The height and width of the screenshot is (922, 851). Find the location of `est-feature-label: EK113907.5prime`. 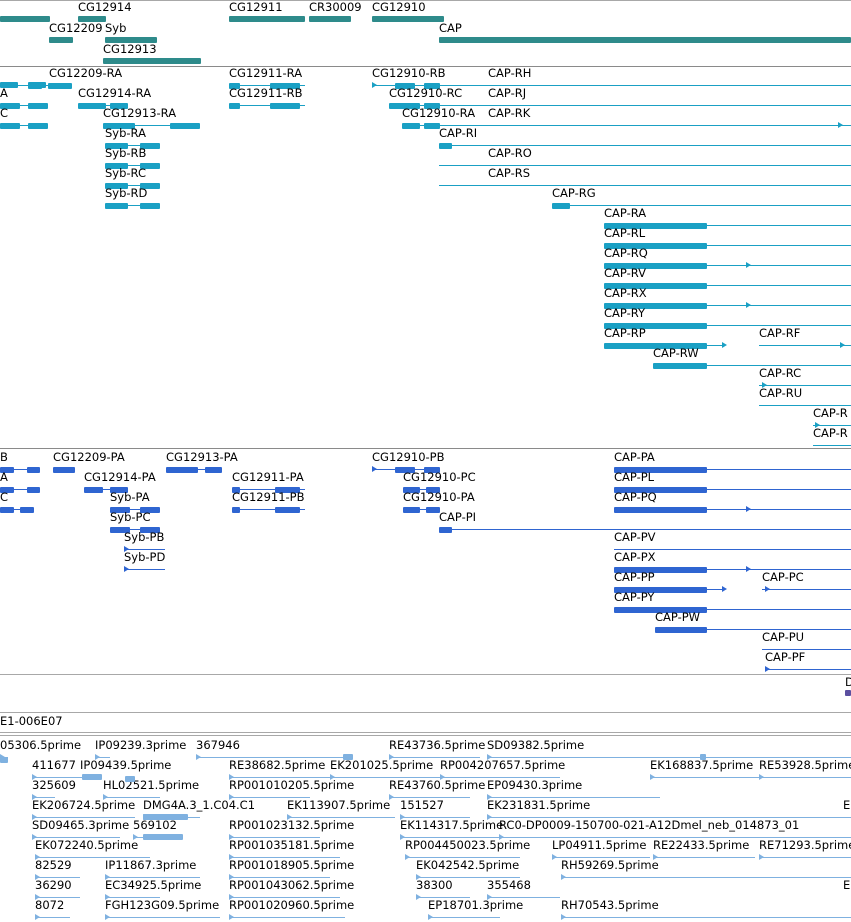

est-feature-label: EK113907.5prime is located at coordinates (338, 805).